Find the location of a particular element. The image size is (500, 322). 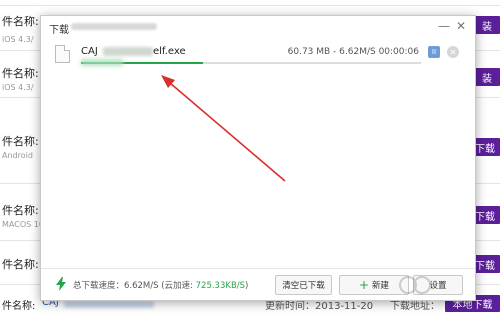

annotation-arrow is located at coordinates (223, 128).